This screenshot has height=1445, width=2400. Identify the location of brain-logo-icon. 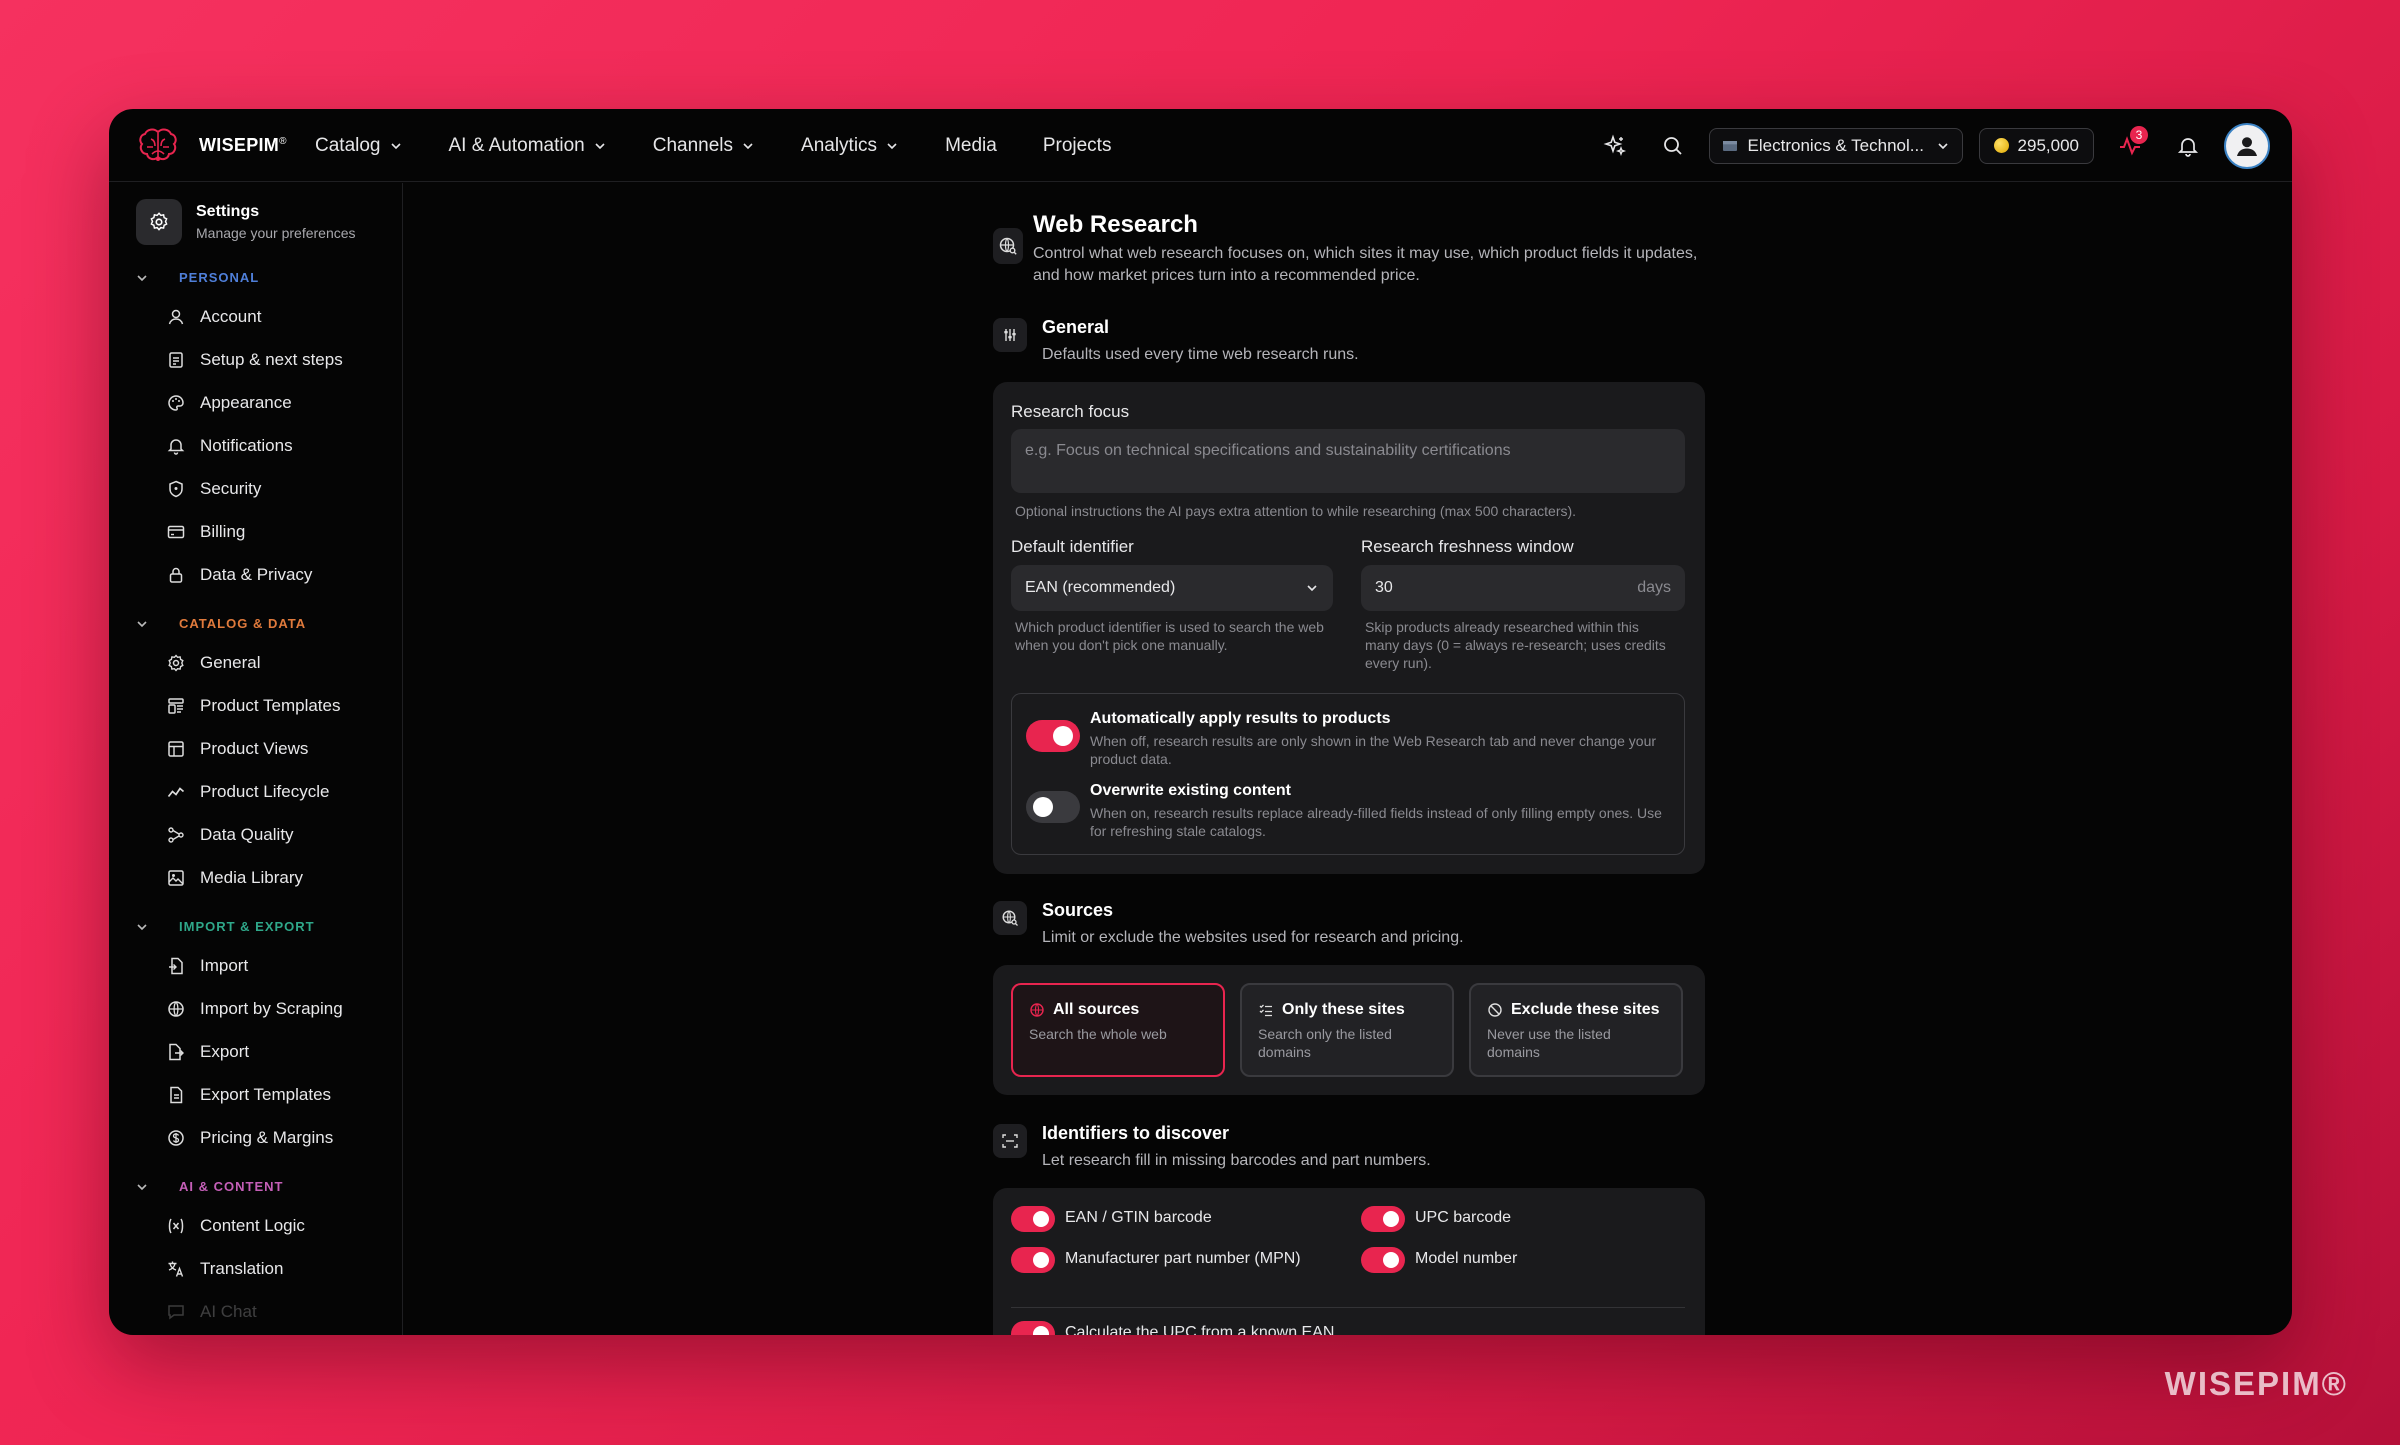
(158, 146).